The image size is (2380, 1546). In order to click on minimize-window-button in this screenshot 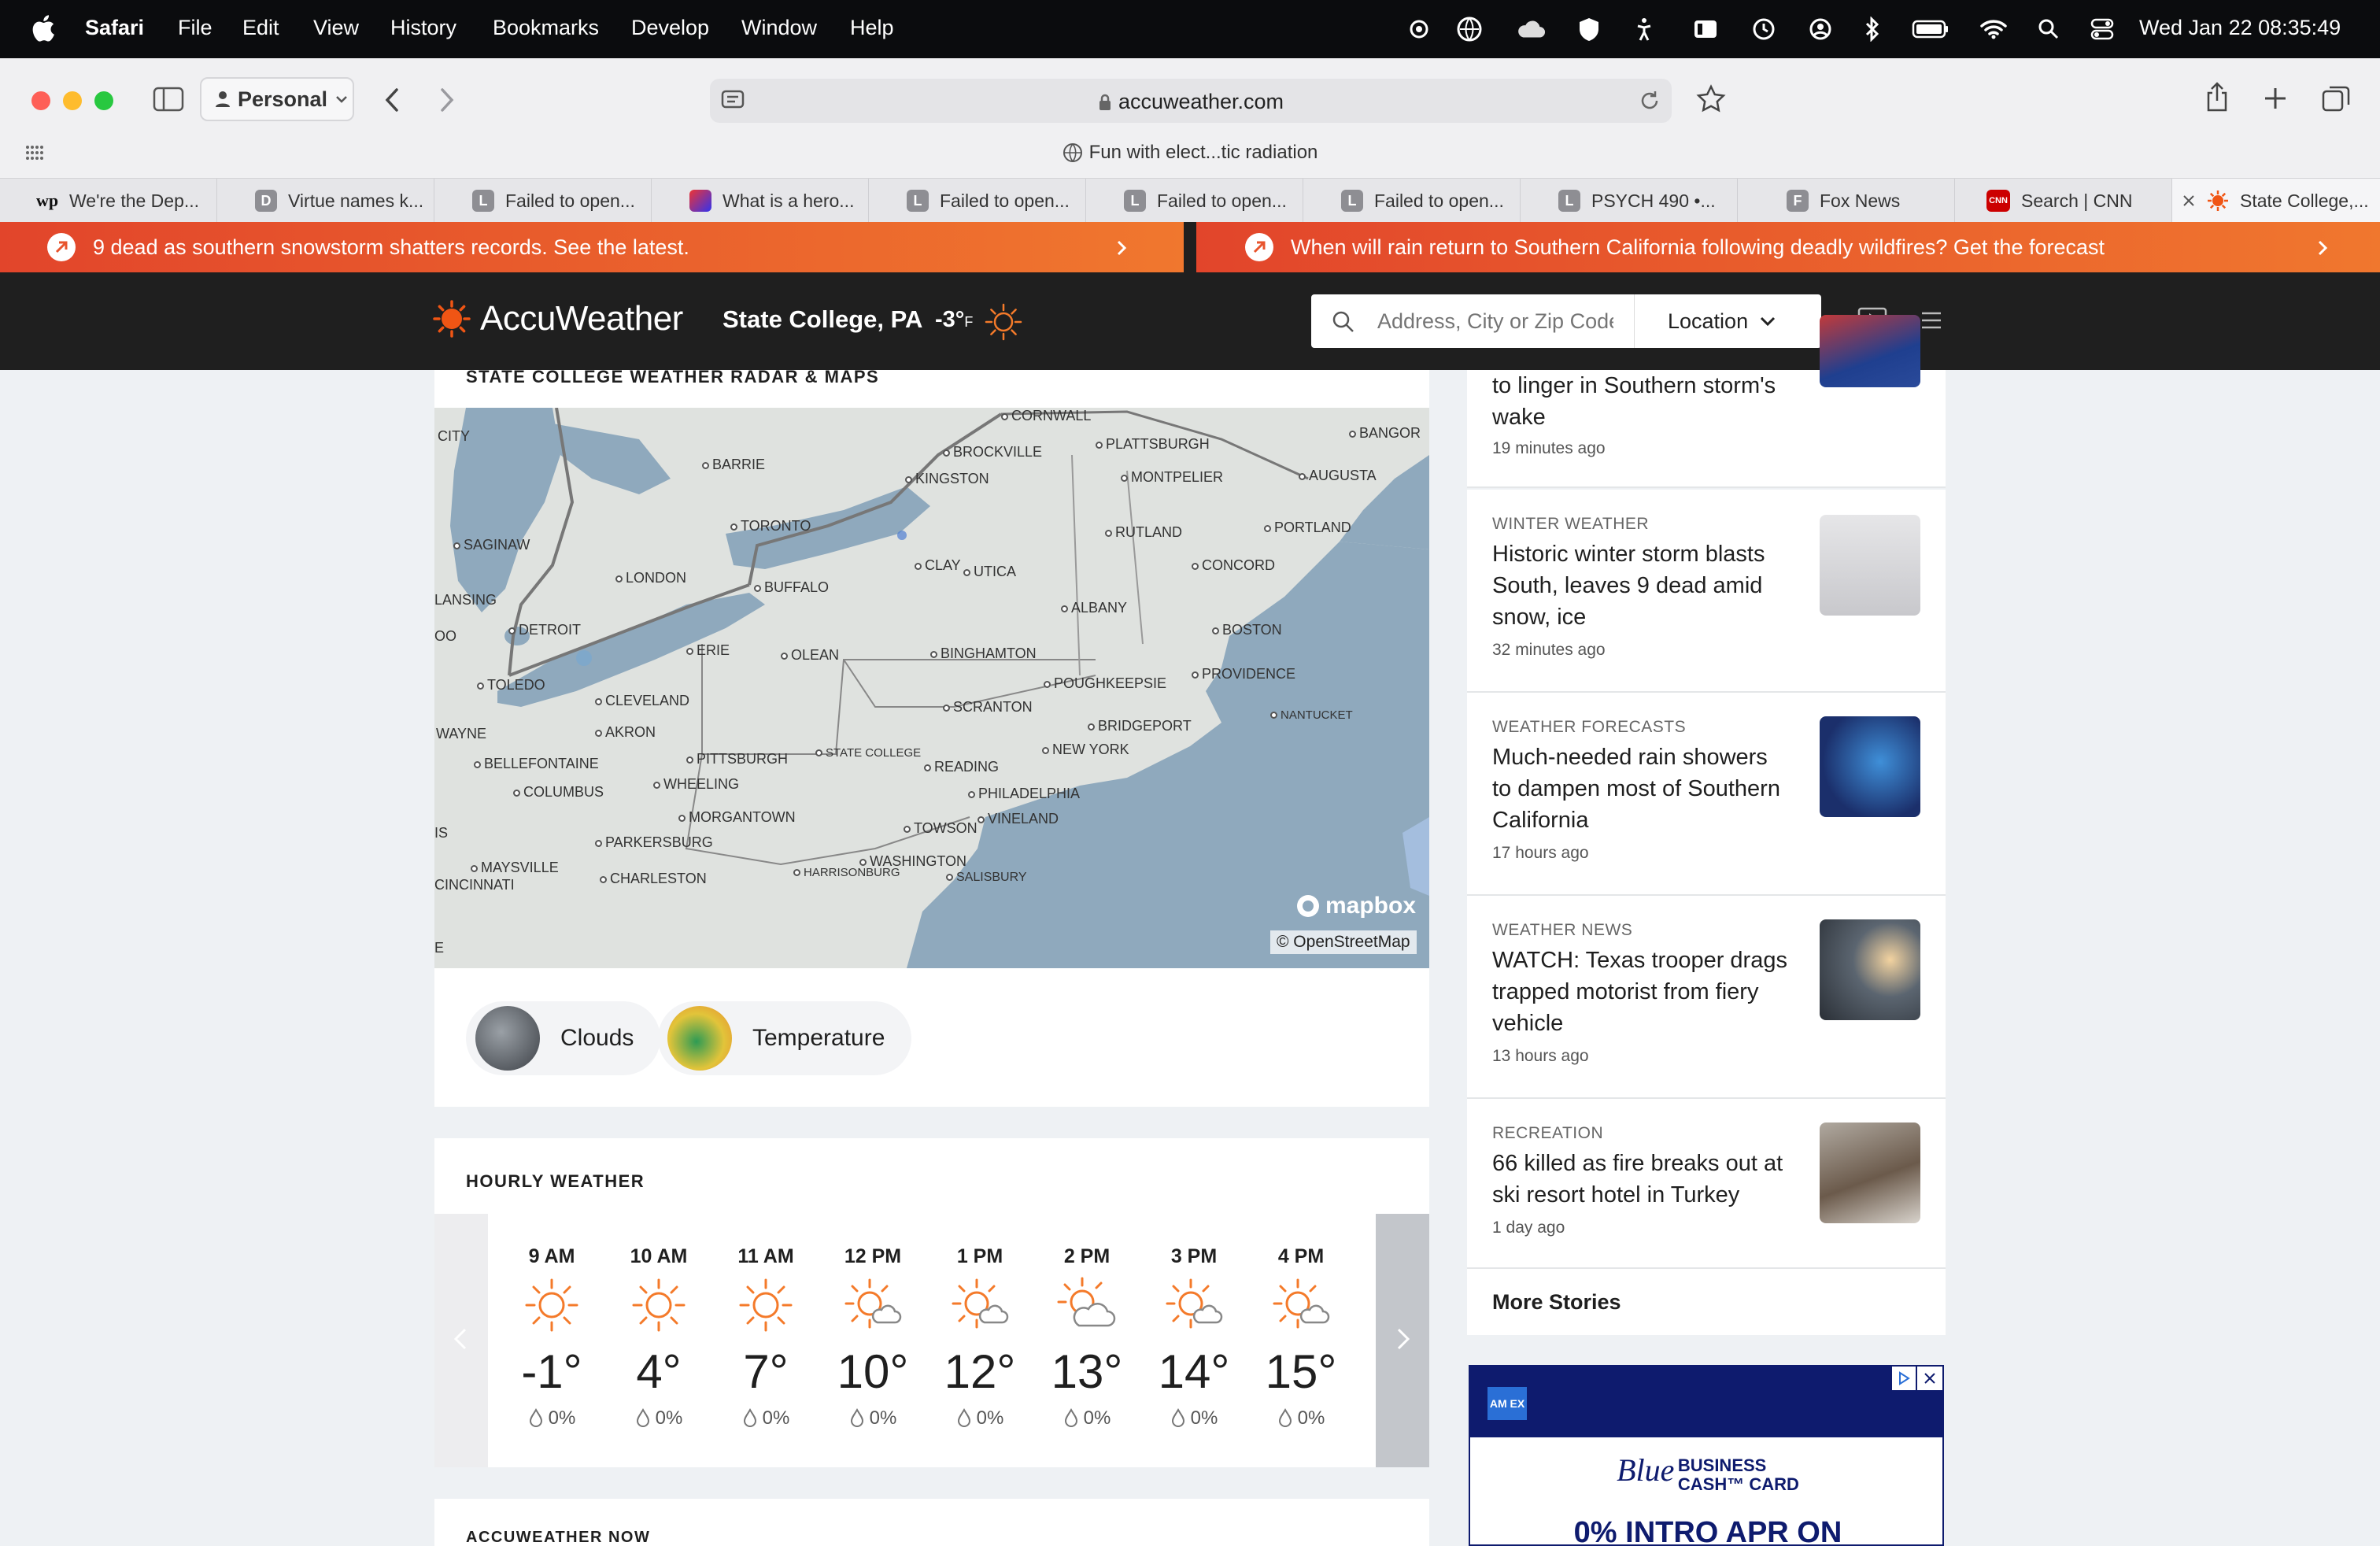, I will do `click(72, 100)`.